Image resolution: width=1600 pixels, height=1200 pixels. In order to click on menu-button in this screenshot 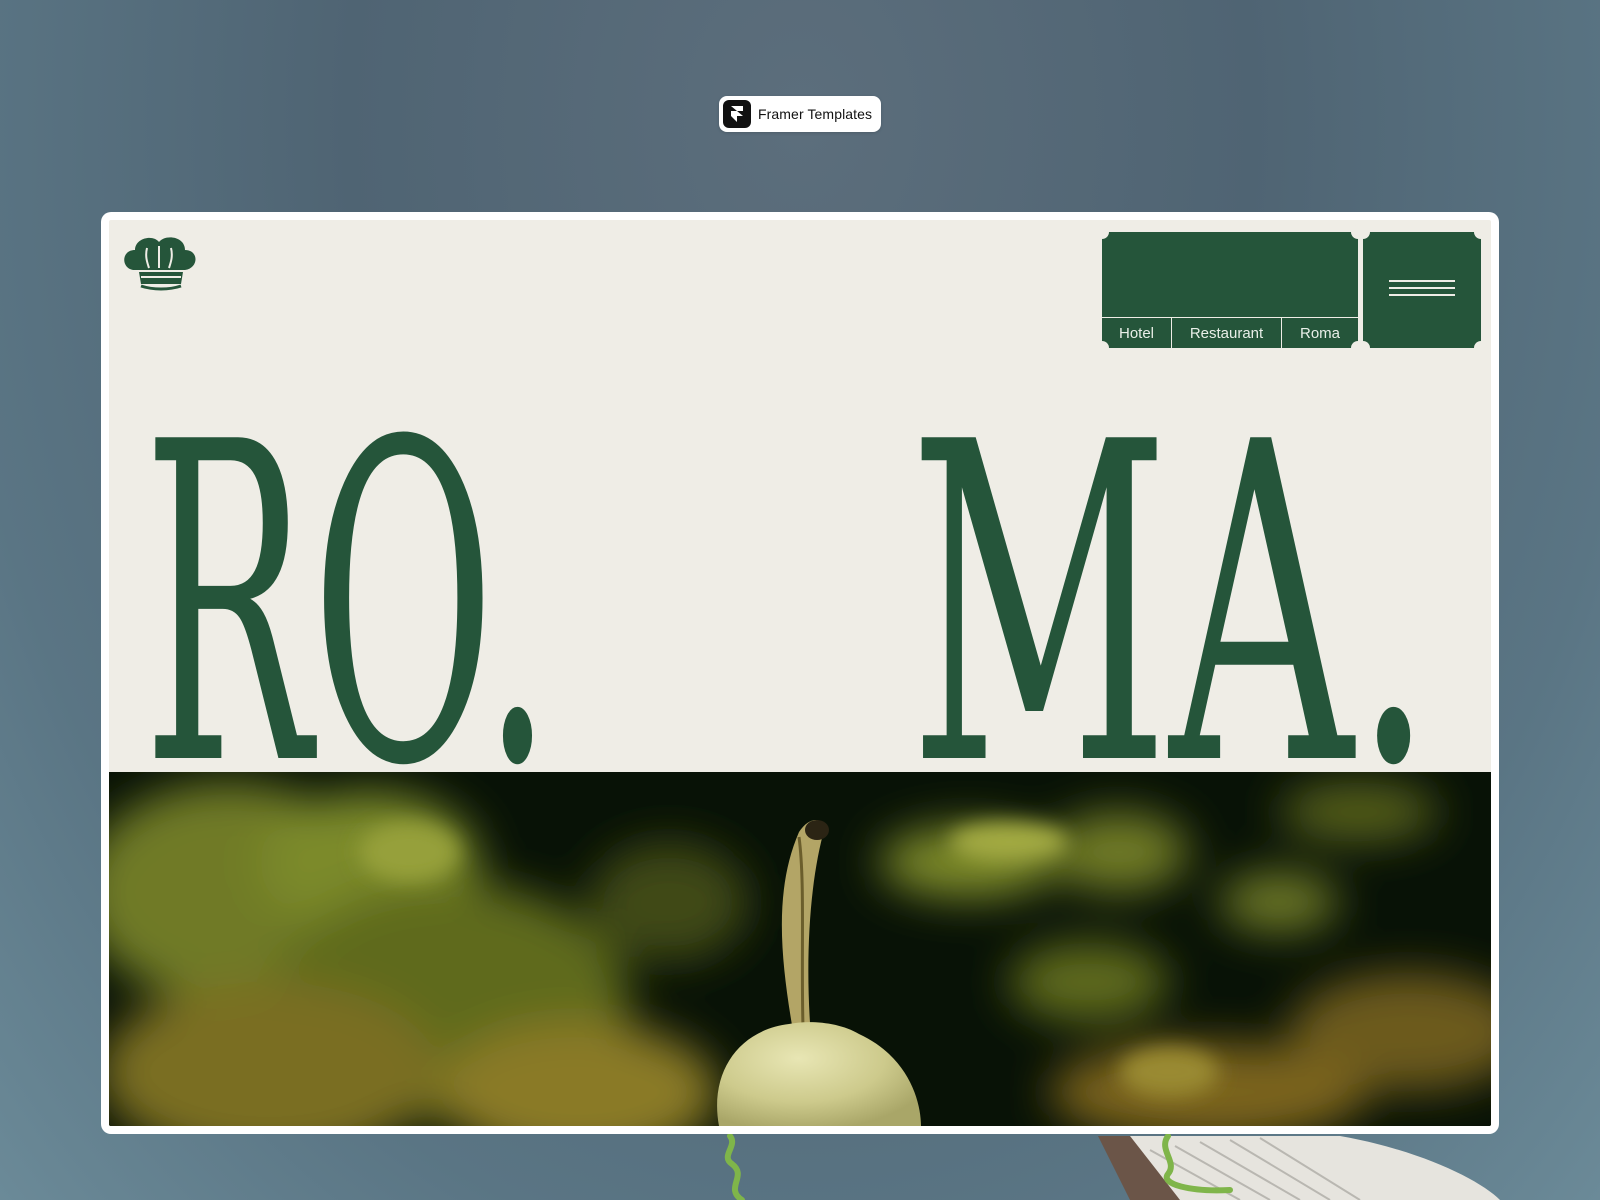, I will do `click(1422, 290)`.